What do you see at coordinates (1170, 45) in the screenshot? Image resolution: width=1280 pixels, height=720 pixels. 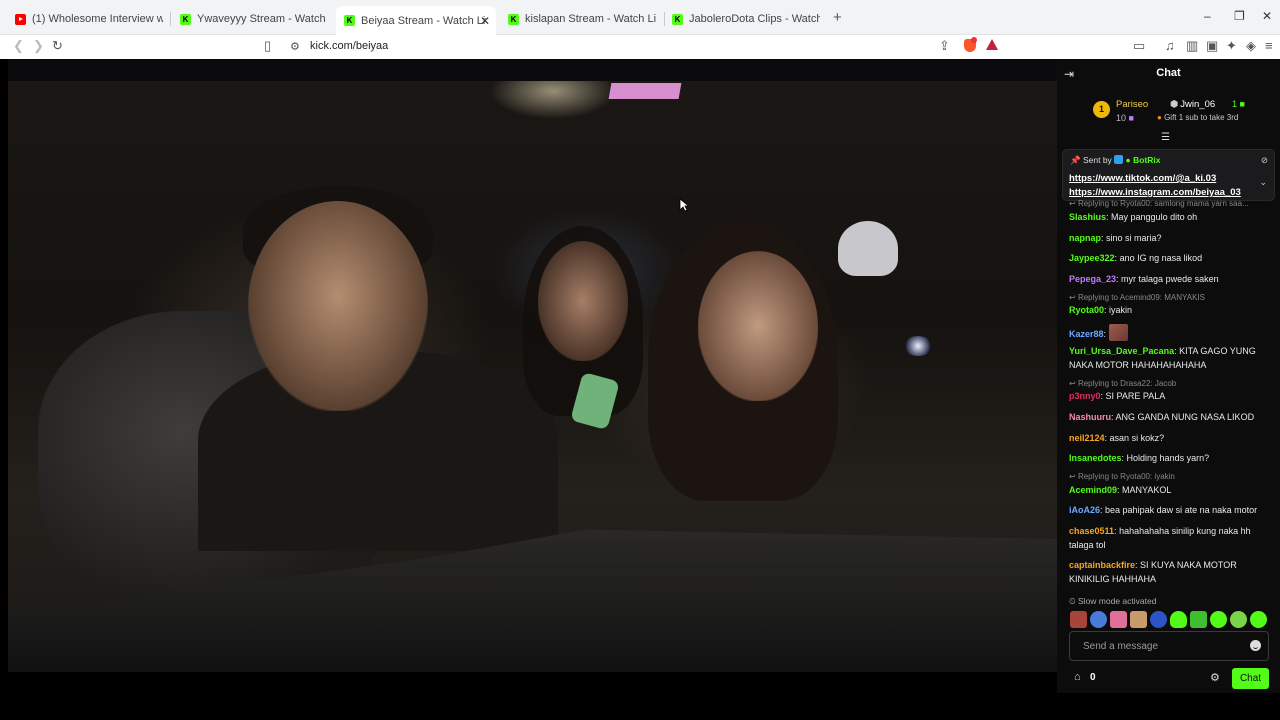 I see `media-icon: ♫` at bounding box center [1170, 45].